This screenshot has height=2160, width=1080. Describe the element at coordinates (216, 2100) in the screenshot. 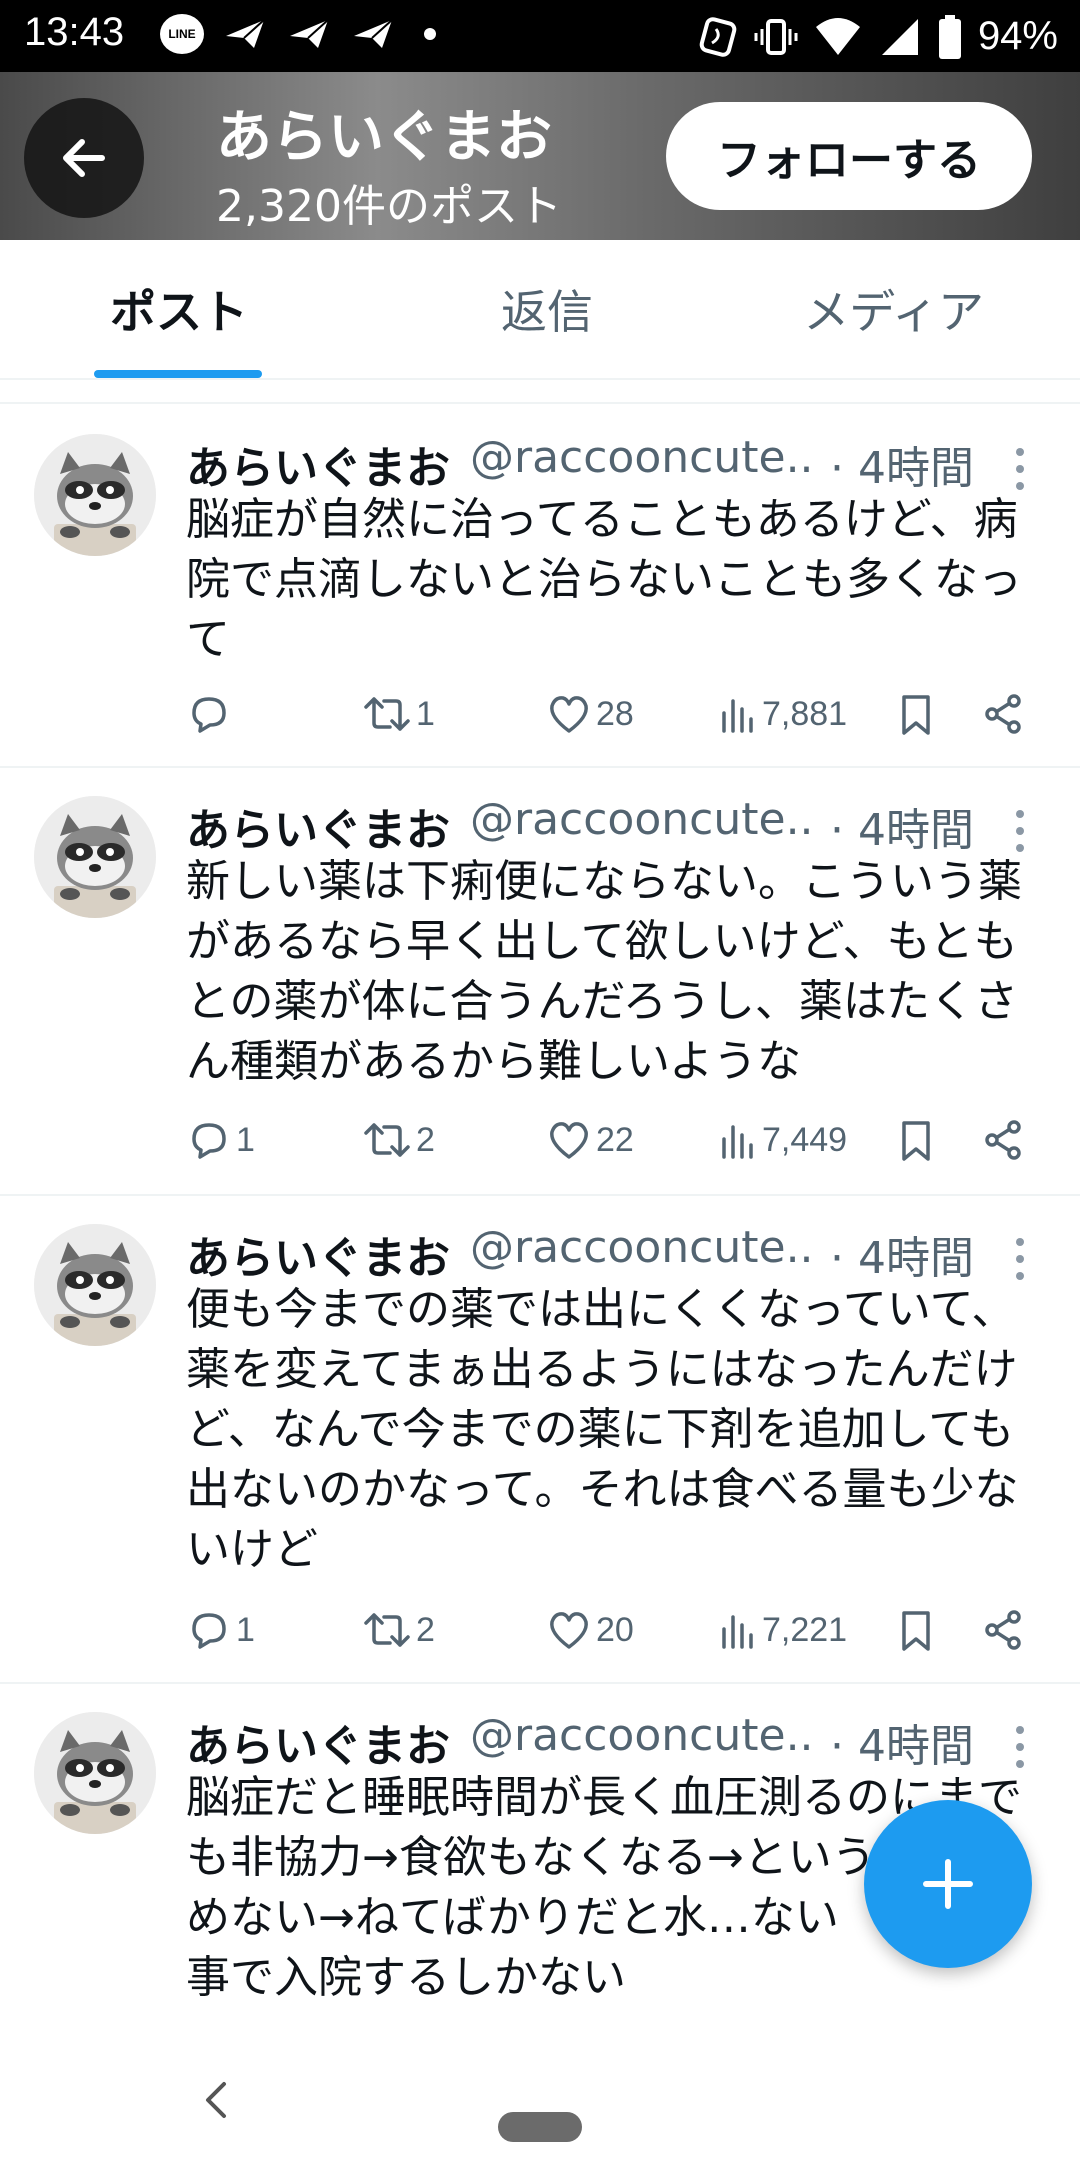

I see `nav-back-icon` at that location.